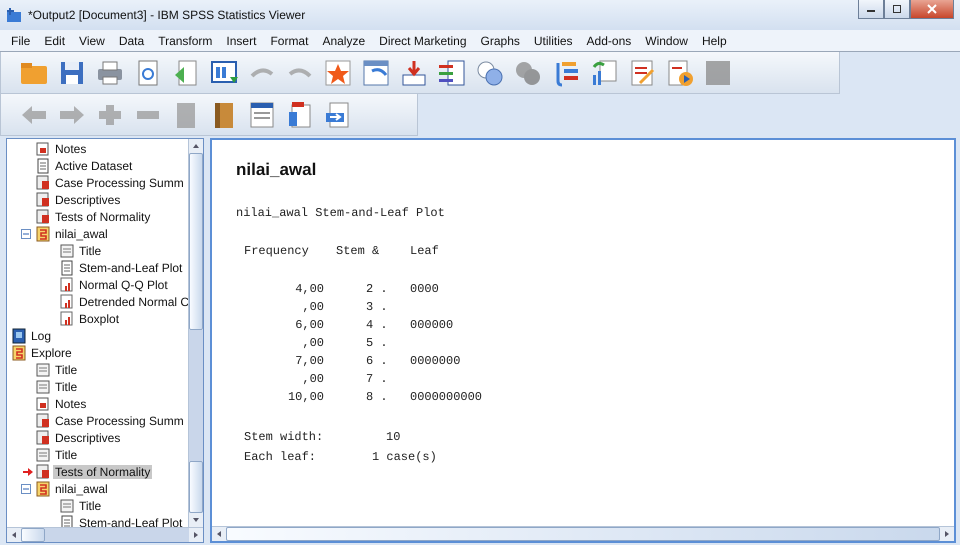  I want to click on column-header: Leaf, so click(425, 251).